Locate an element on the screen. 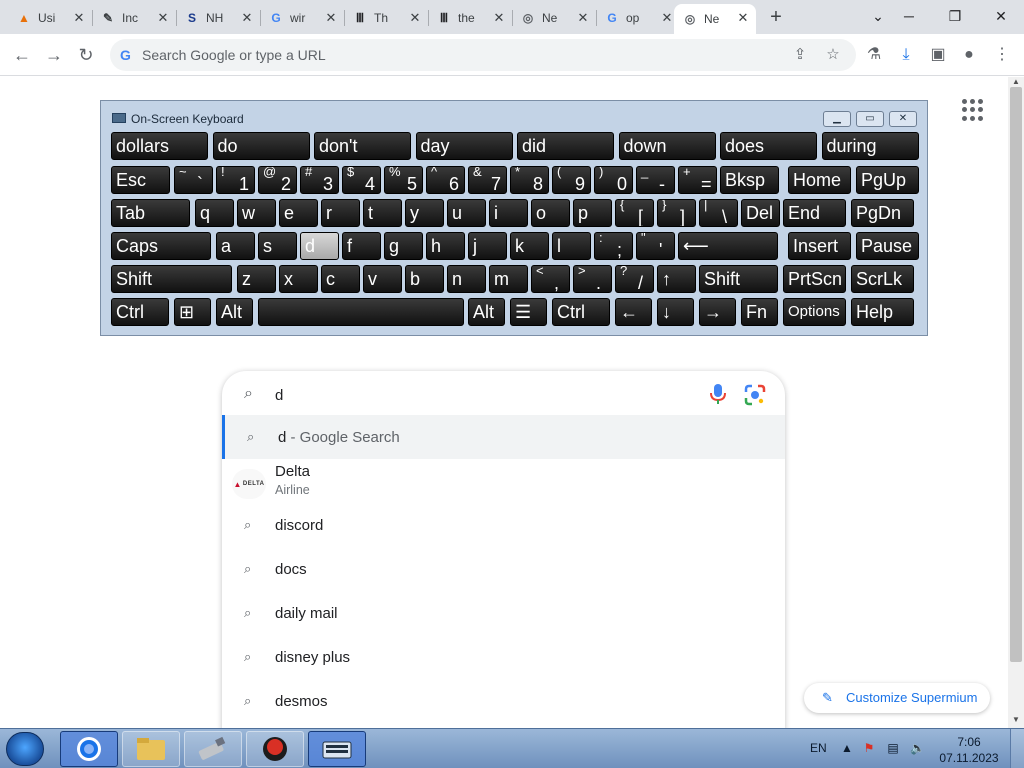  key-t: t is located at coordinates (382, 213).